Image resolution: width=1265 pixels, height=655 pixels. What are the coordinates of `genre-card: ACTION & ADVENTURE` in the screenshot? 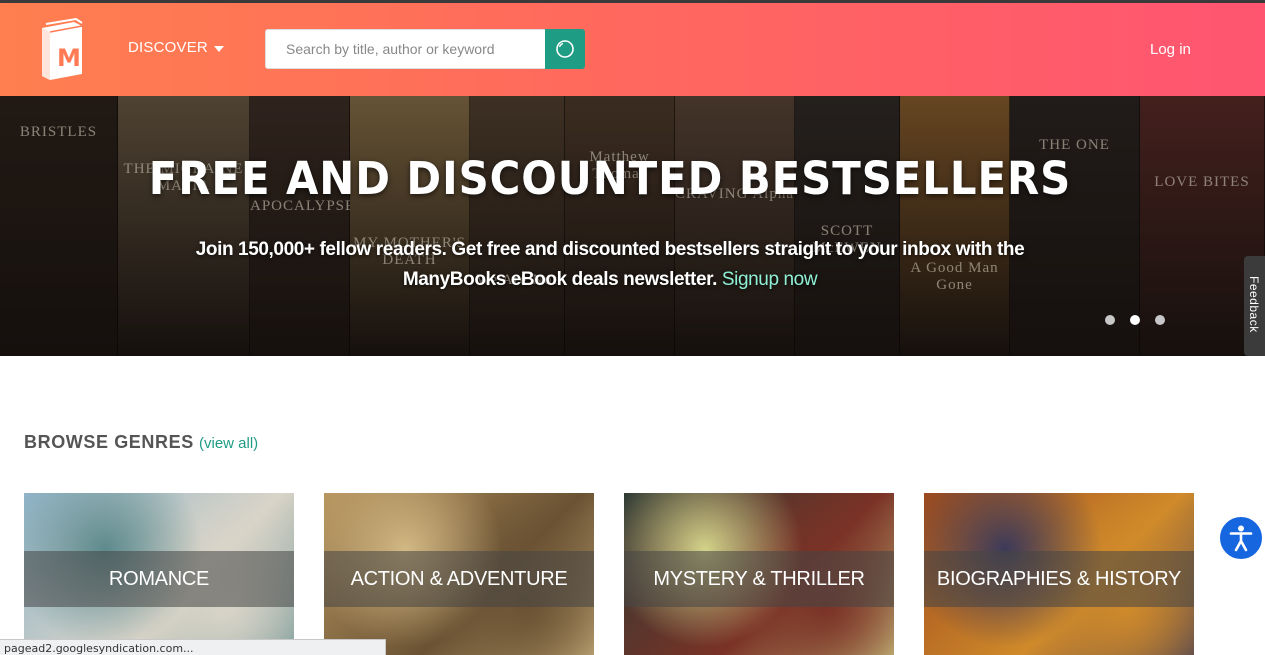 It's located at (459, 574).